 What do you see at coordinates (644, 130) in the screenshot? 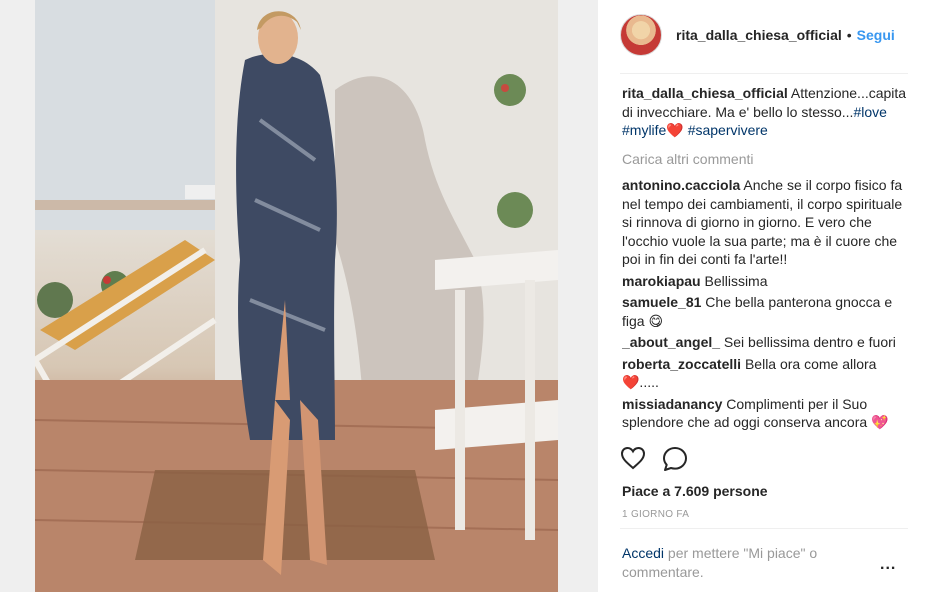
I see `hashtag-mylife: #mylife` at bounding box center [644, 130].